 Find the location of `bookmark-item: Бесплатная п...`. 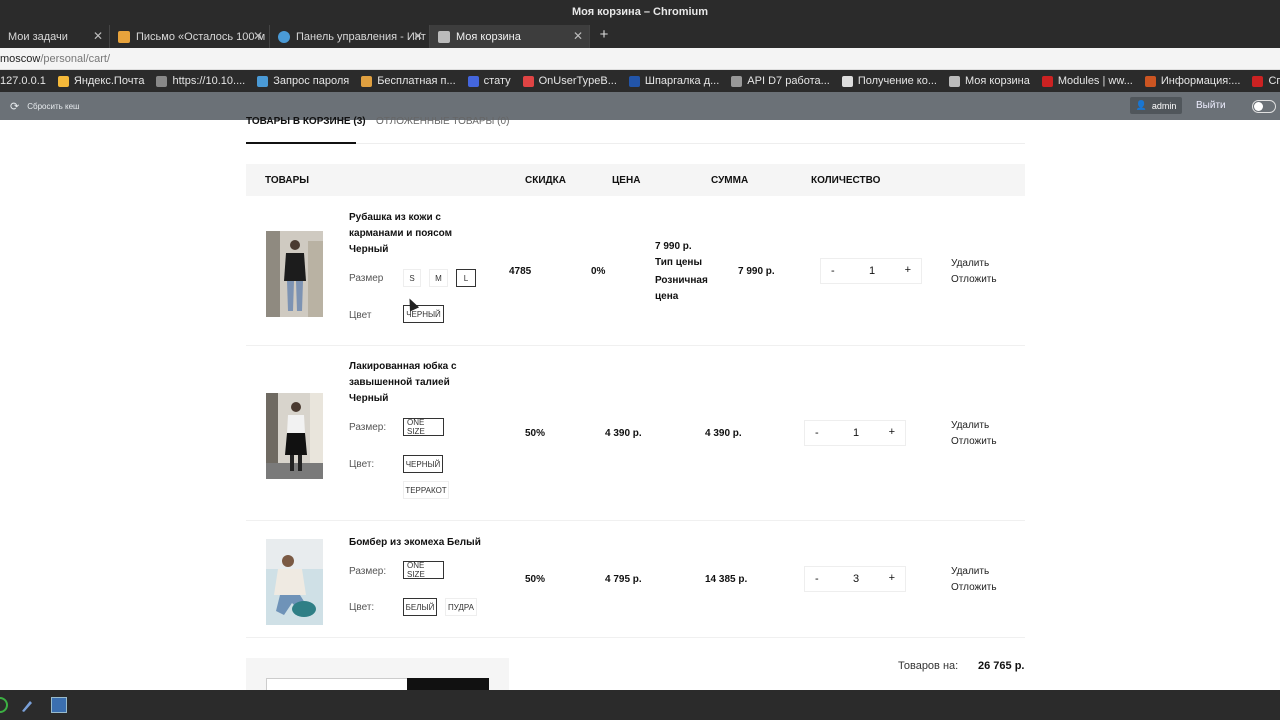

bookmark-item: Бесплатная п... is located at coordinates (408, 81).